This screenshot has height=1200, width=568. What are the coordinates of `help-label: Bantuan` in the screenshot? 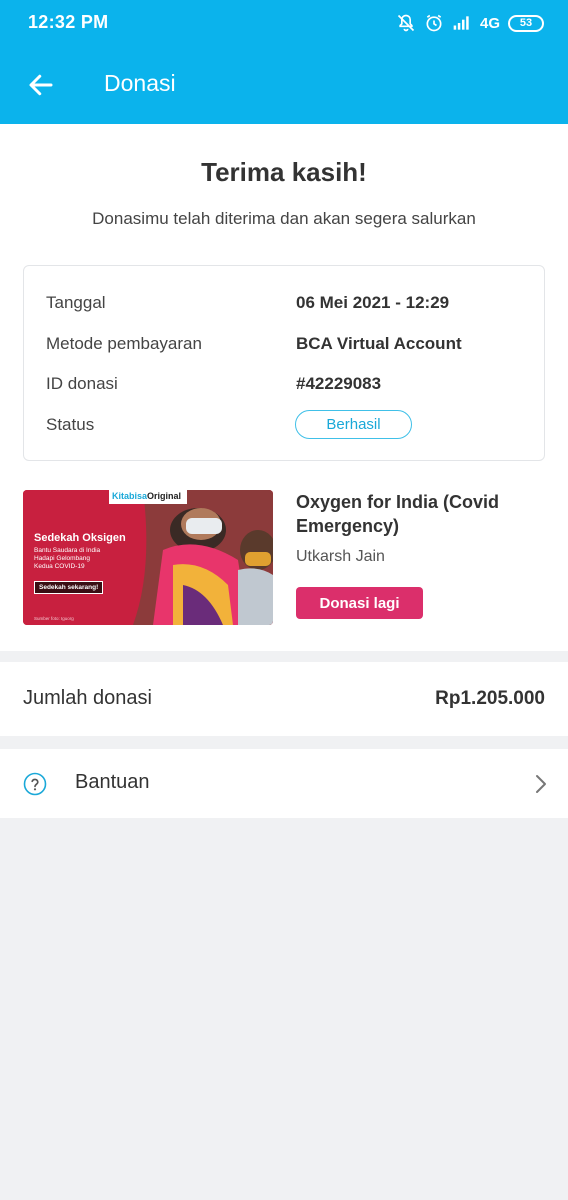 It's located at (112, 782).